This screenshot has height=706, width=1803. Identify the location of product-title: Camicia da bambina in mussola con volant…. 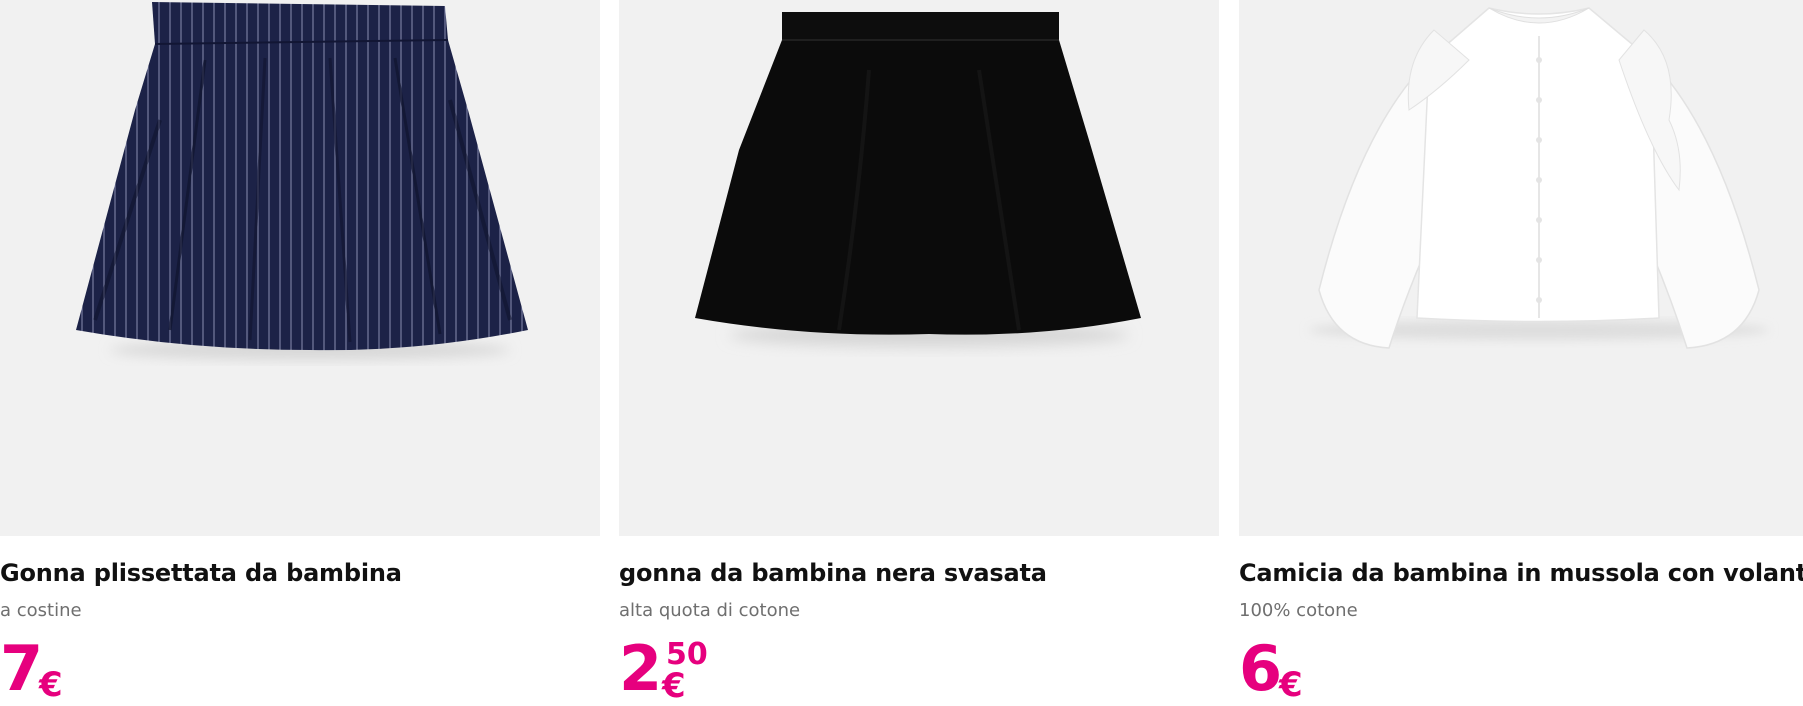
(1521, 573).